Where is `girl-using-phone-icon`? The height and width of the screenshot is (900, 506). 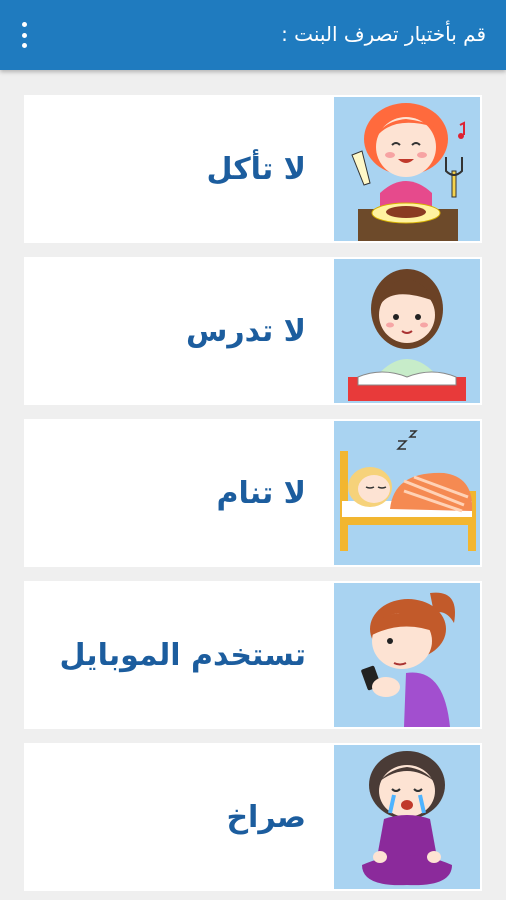
girl-using-phone-icon is located at coordinates (407, 655).